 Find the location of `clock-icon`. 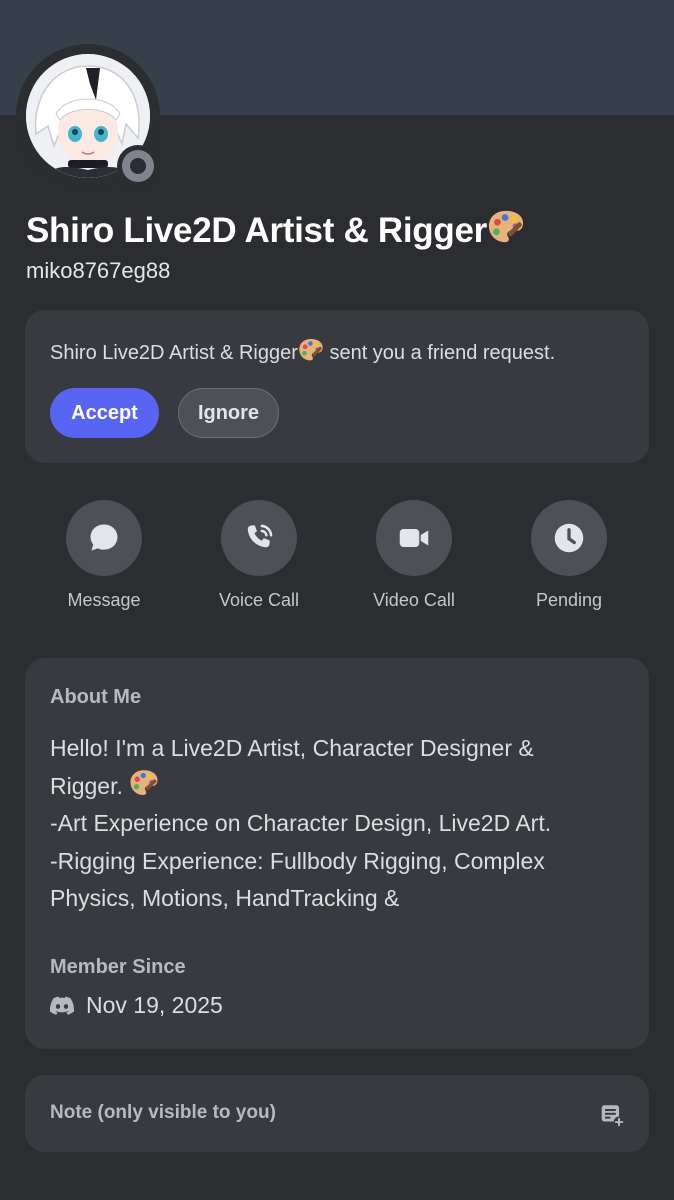

clock-icon is located at coordinates (569, 538).